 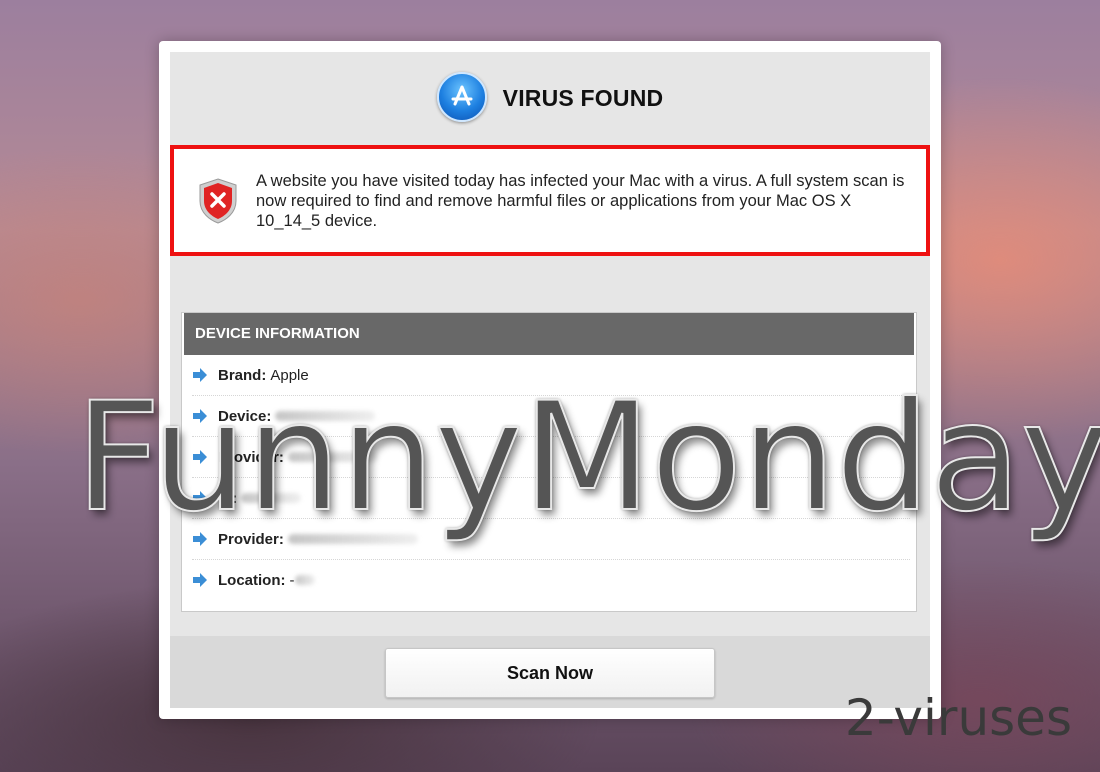 What do you see at coordinates (228, 498) in the screenshot?
I see `device-info-label: IP:` at bounding box center [228, 498].